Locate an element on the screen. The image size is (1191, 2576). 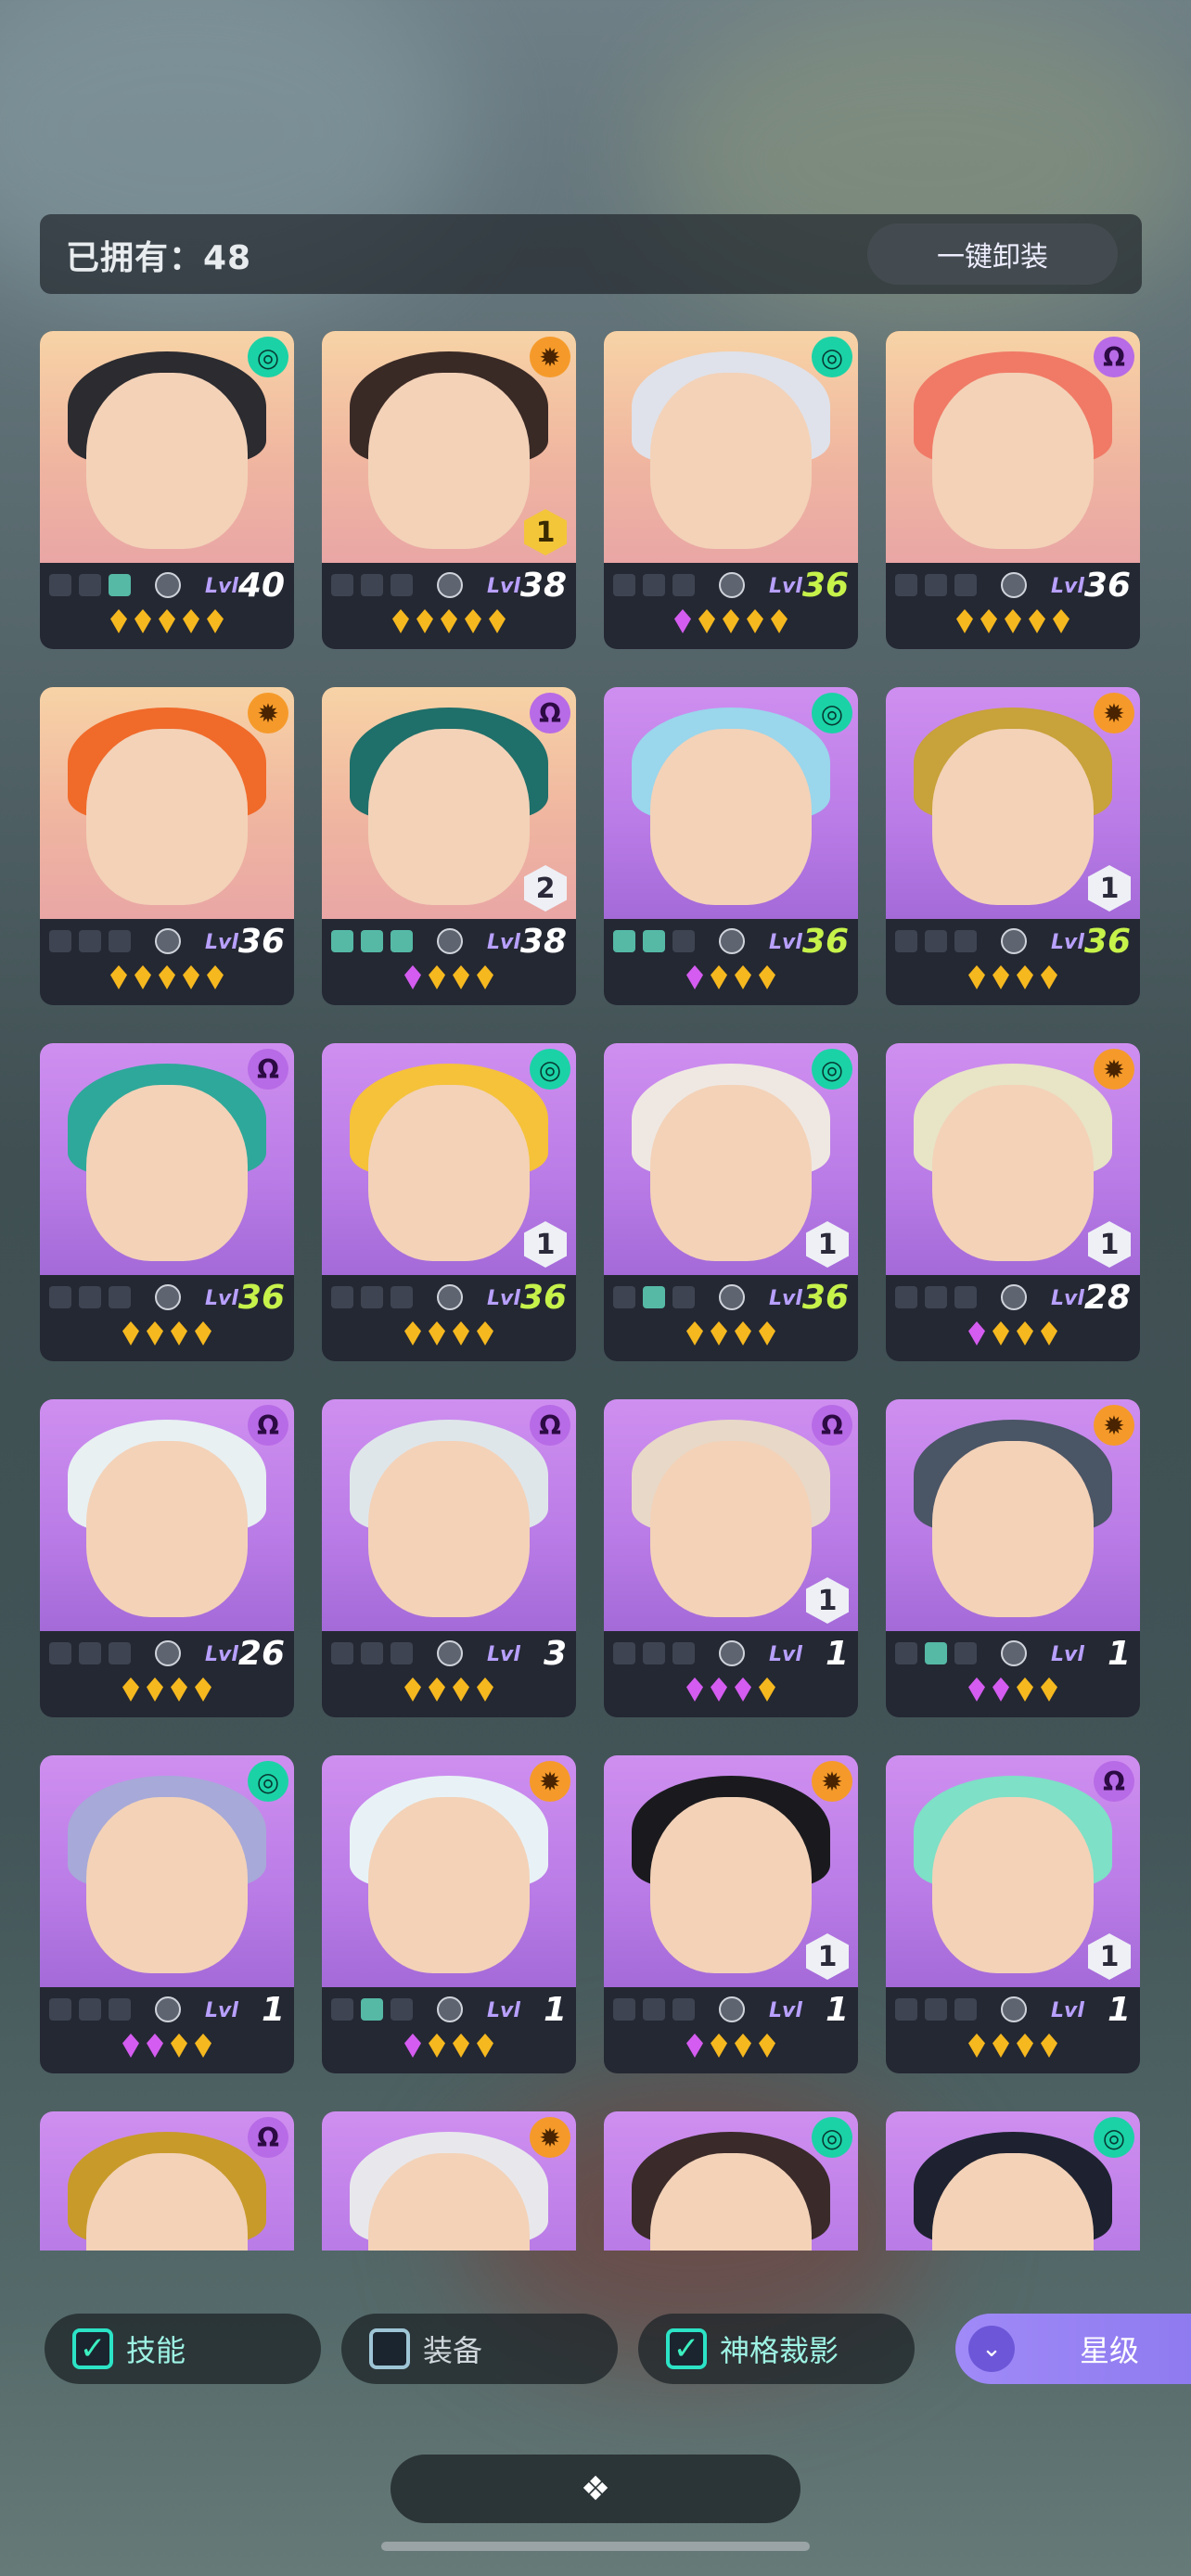
teal-faction-icon: ◎ is located at coordinates (832, 1069).